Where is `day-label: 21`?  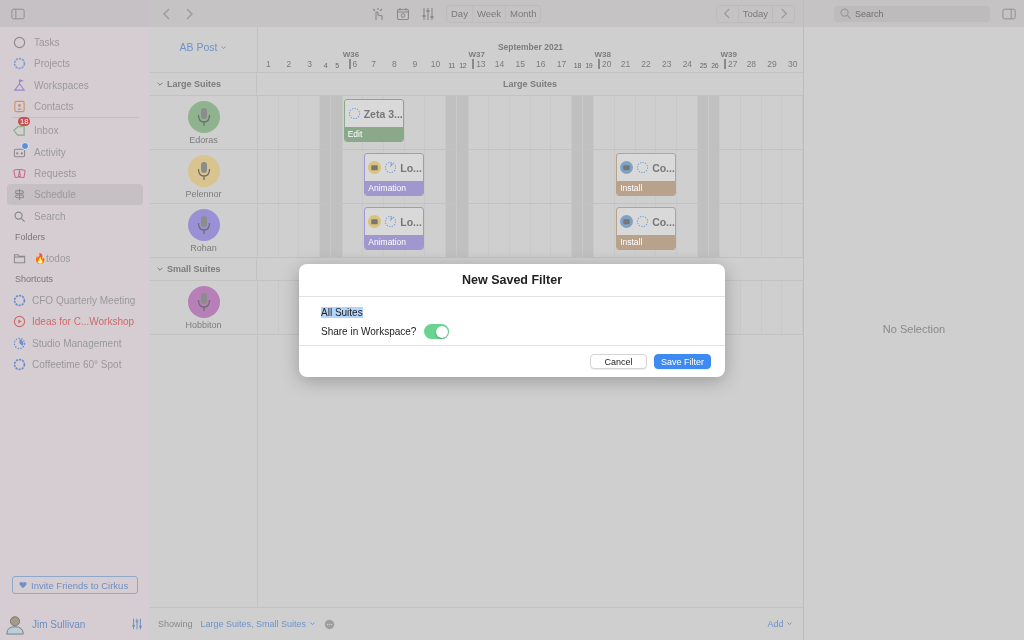
day-label: 21 is located at coordinates (625, 64).